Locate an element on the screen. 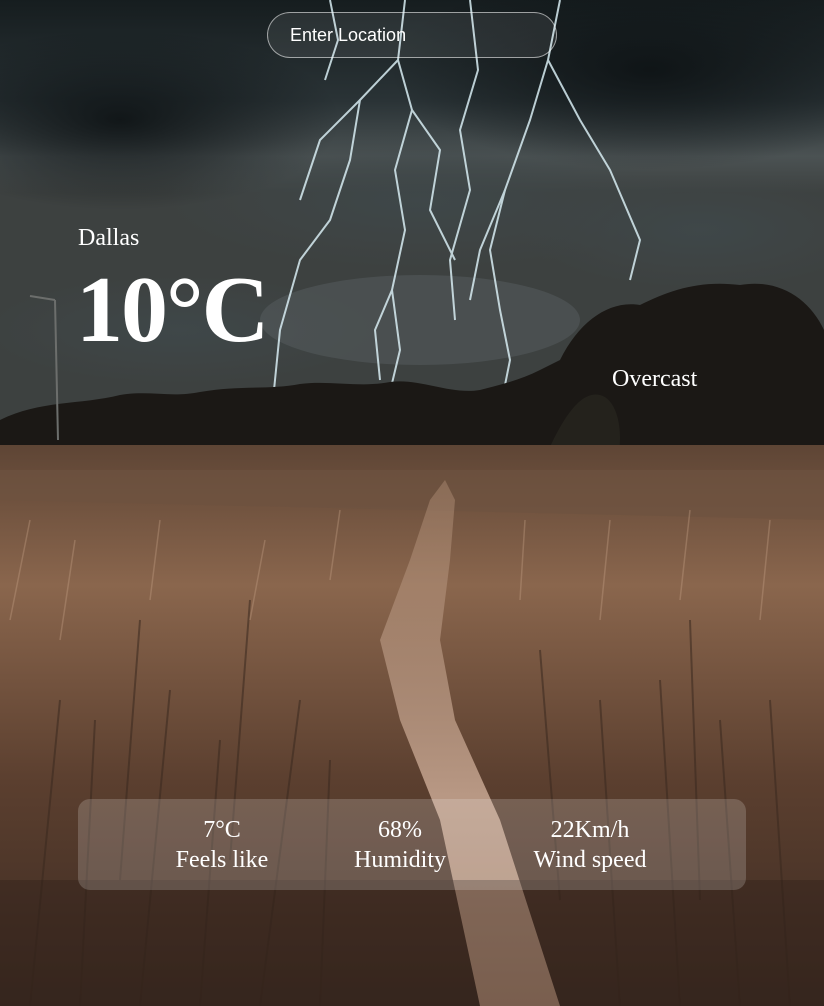  feels-like-value: 7°C is located at coordinates (222, 830).